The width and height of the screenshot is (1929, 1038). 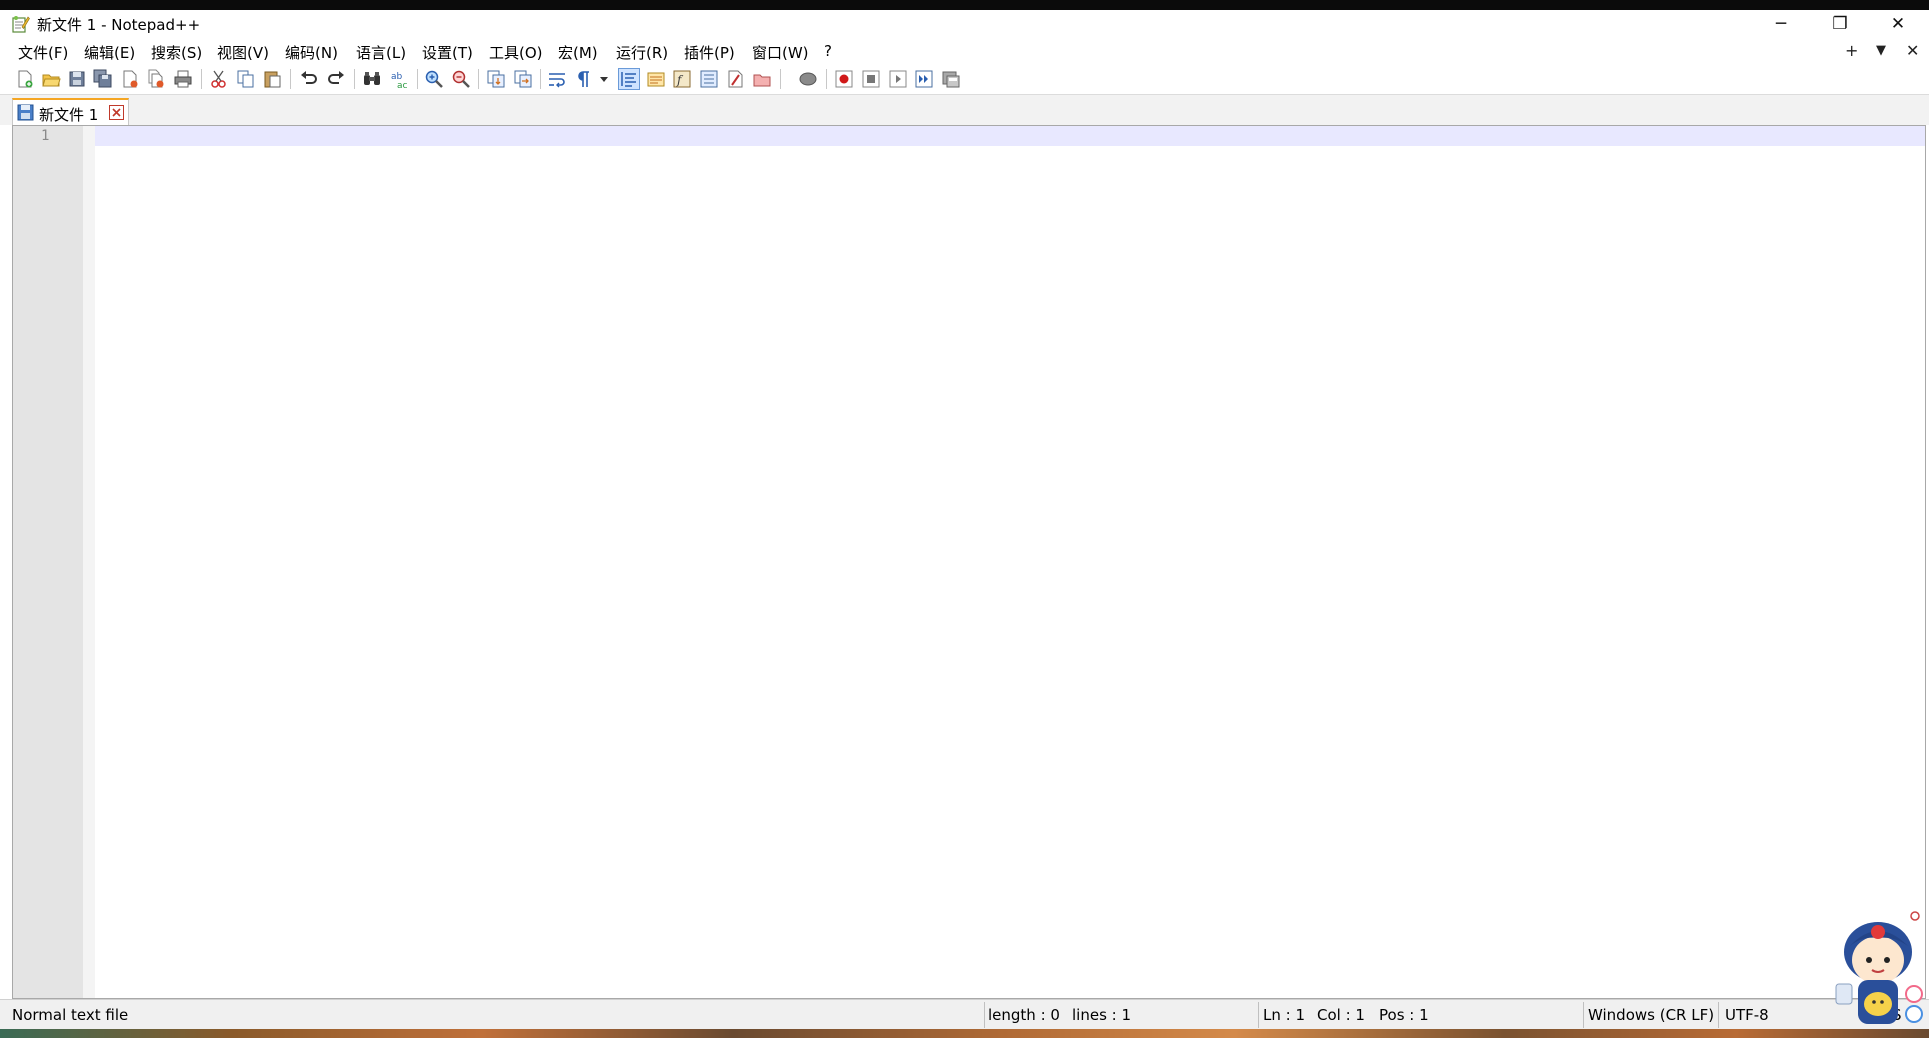 What do you see at coordinates (1851, 50) in the screenshot?
I see `new-tab-plus-button: +` at bounding box center [1851, 50].